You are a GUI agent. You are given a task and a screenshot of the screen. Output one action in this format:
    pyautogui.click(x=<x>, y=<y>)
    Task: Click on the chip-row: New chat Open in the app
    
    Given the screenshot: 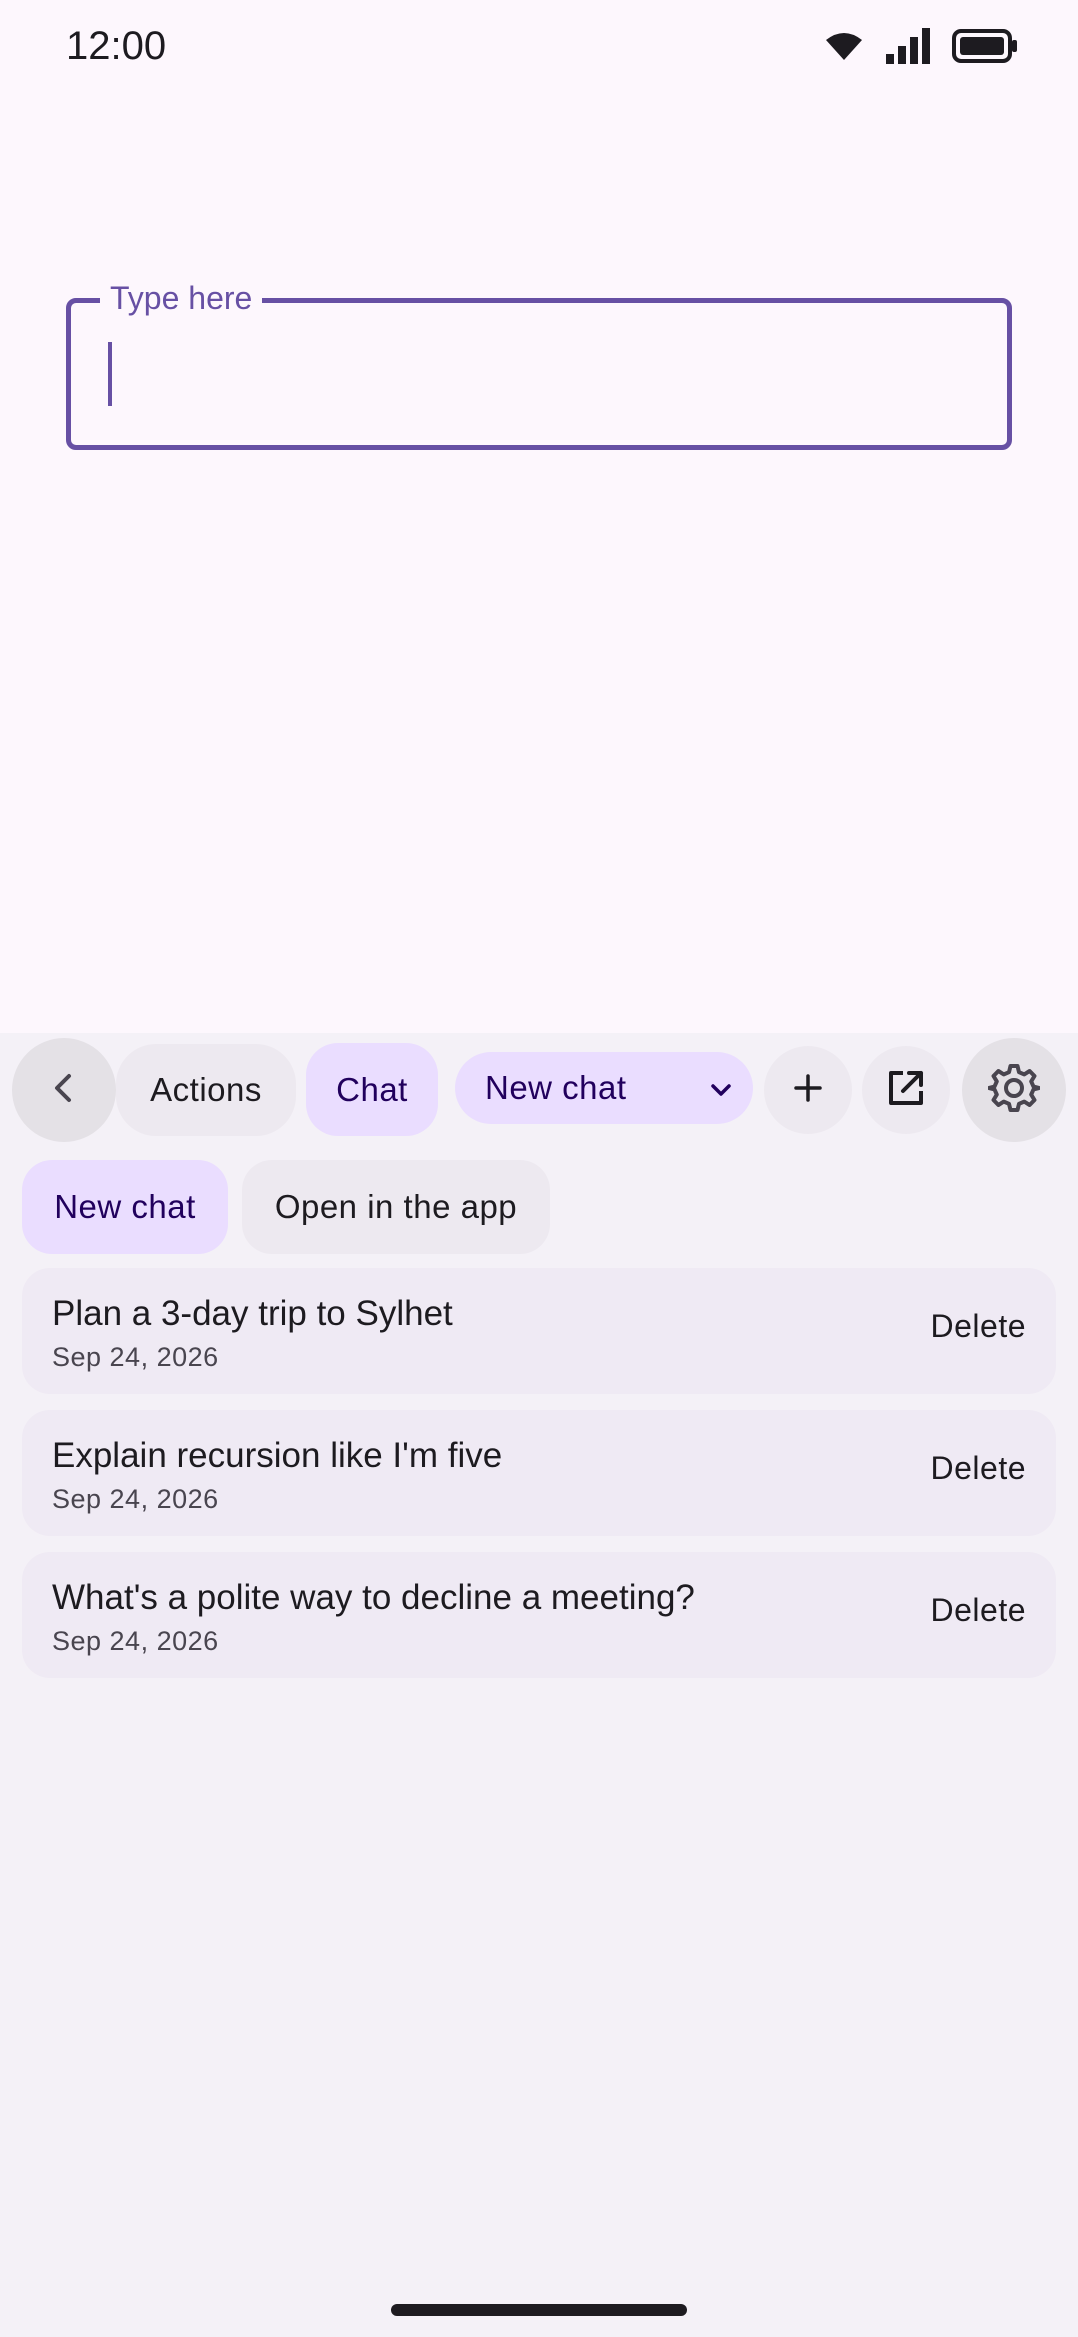 What is the action you would take?
    pyautogui.click(x=539, y=1207)
    